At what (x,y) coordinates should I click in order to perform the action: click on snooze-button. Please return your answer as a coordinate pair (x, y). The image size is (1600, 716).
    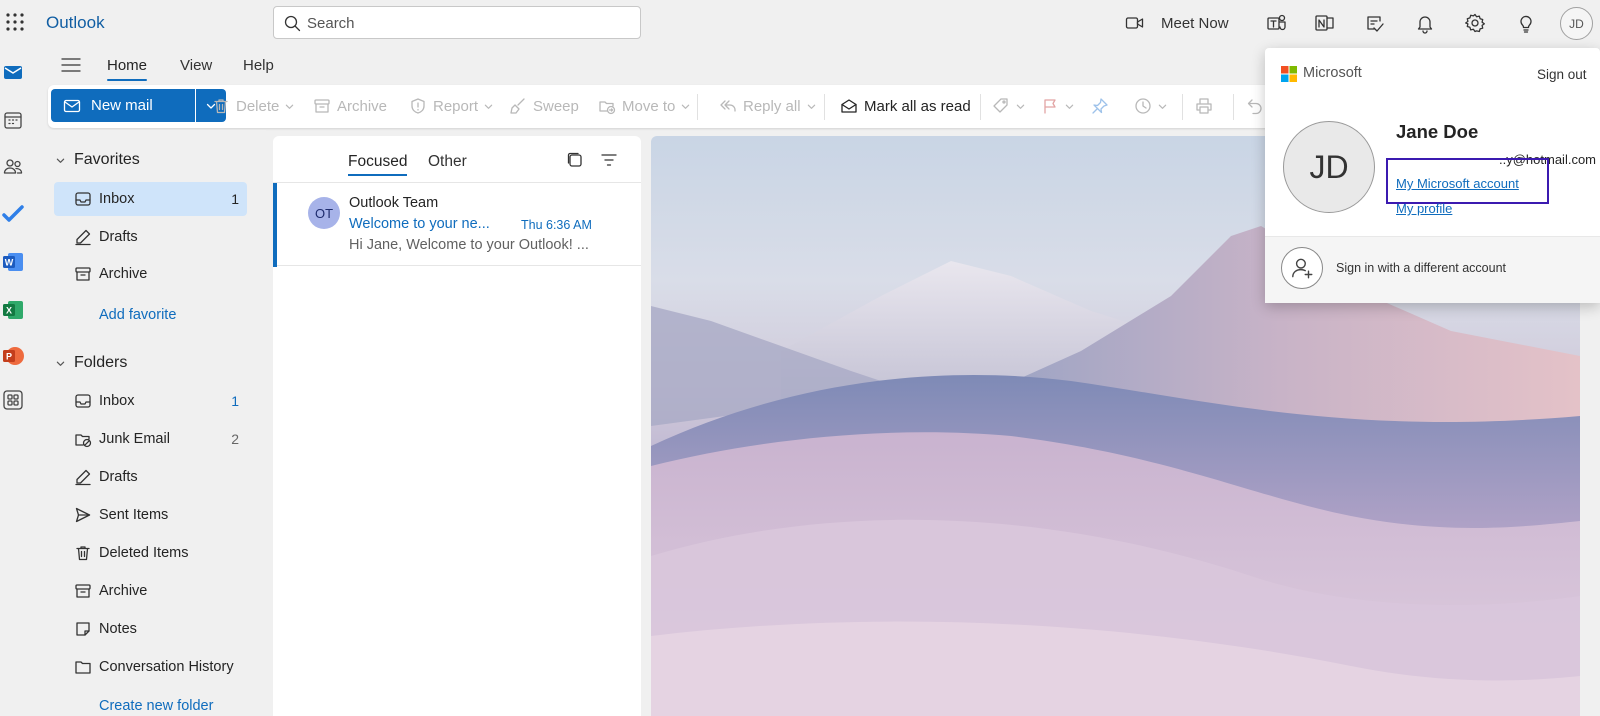
    Looking at the image, I should click on (1150, 106).